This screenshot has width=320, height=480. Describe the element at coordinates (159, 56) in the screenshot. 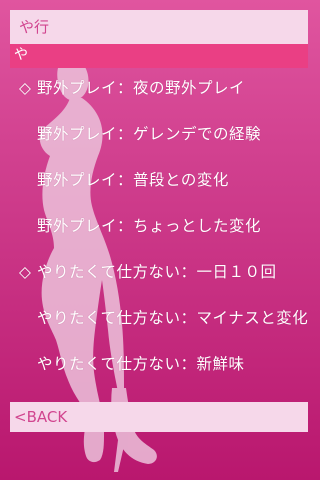

I see `section-header: や` at that location.